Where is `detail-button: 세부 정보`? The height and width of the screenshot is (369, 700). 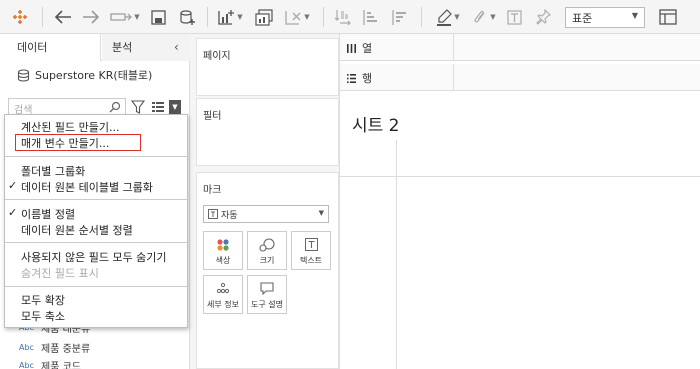
detail-button: 세부 정보 is located at coordinates (223, 294).